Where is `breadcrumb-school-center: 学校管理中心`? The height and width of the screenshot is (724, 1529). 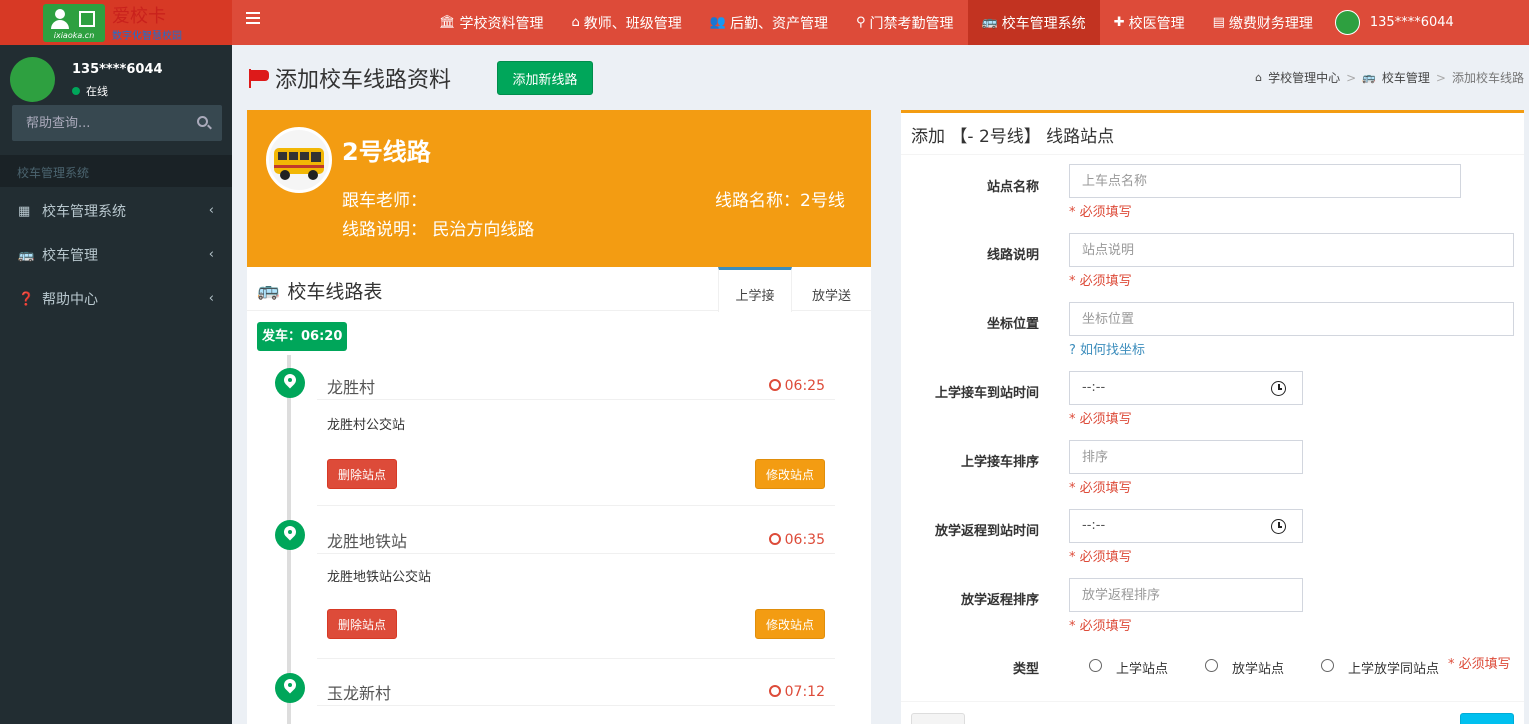 breadcrumb-school-center: 学校管理中心 is located at coordinates (1304, 77).